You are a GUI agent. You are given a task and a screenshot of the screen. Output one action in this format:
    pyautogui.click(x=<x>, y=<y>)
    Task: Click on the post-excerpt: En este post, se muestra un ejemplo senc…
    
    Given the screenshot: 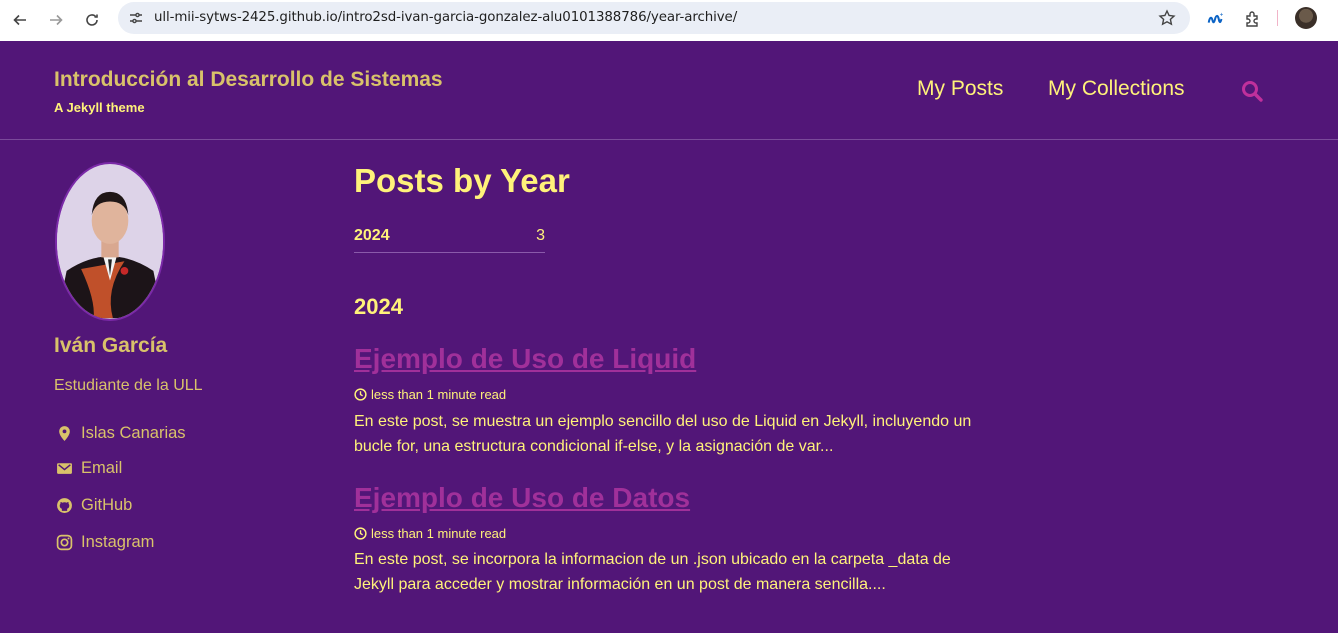 What is the action you would take?
    pyautogui.click(x=663, y=434)
    